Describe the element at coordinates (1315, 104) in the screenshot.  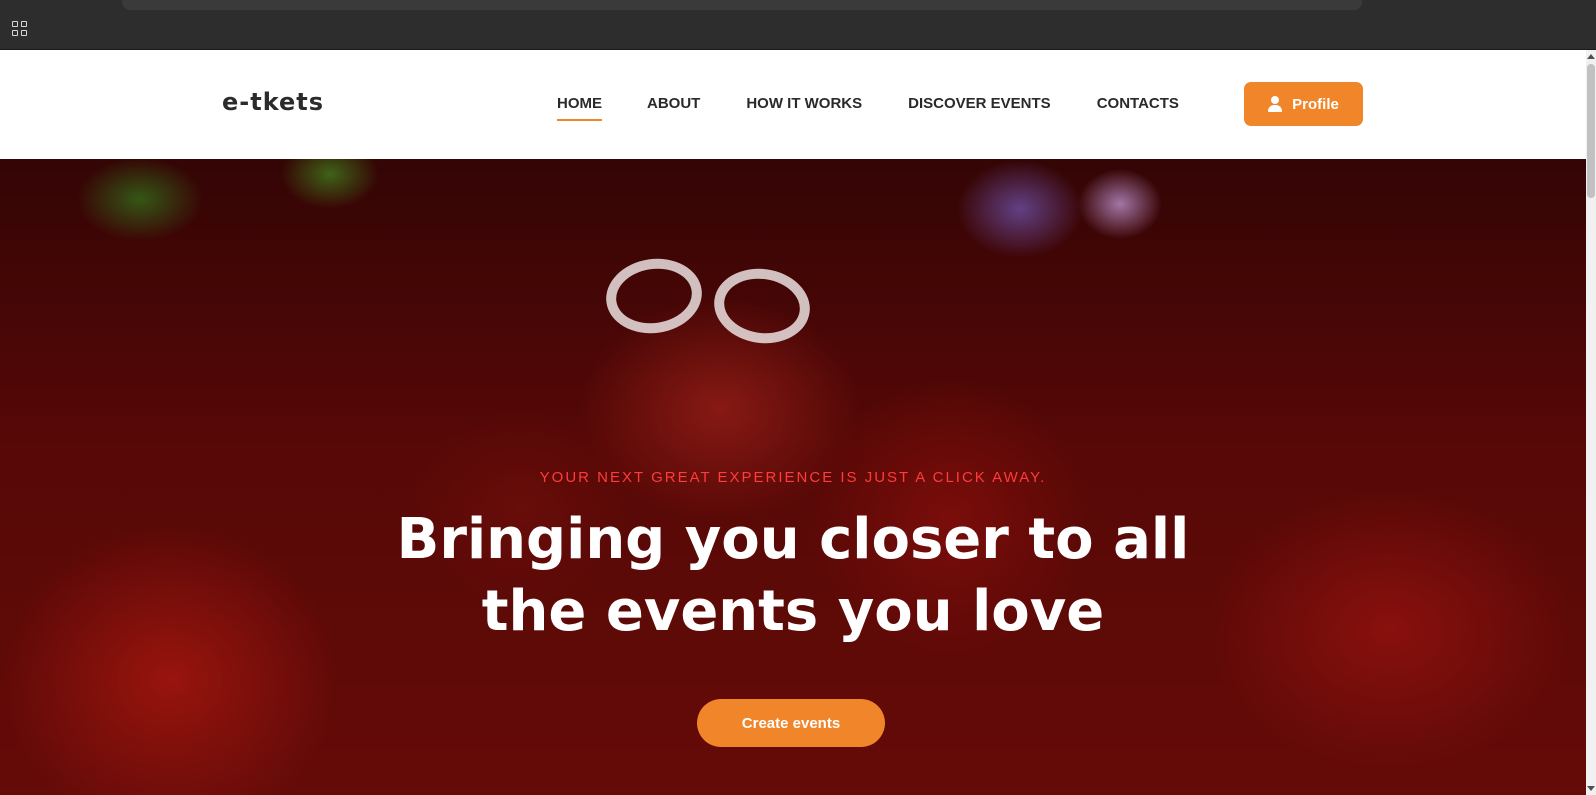
I see `profile-button-label: Profile` at that location.